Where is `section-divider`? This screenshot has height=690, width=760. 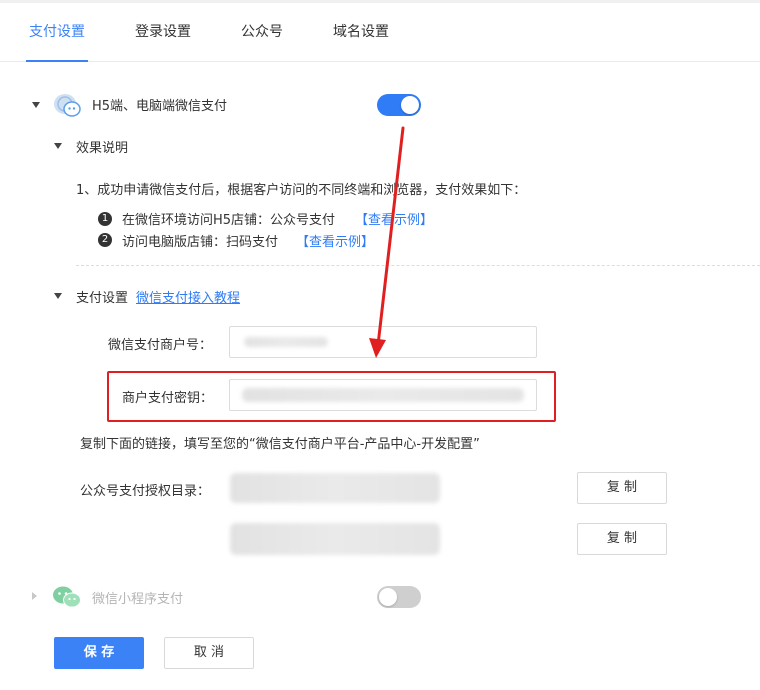
section-divider is located at coordinates (418, 265).